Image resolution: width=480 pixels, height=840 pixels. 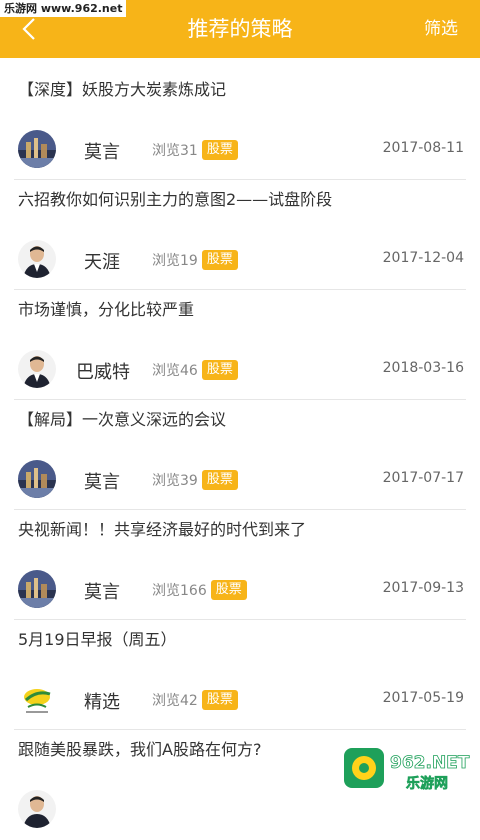 I want to click on view-count: 浏览31 股票, so click(x=195, y=150).